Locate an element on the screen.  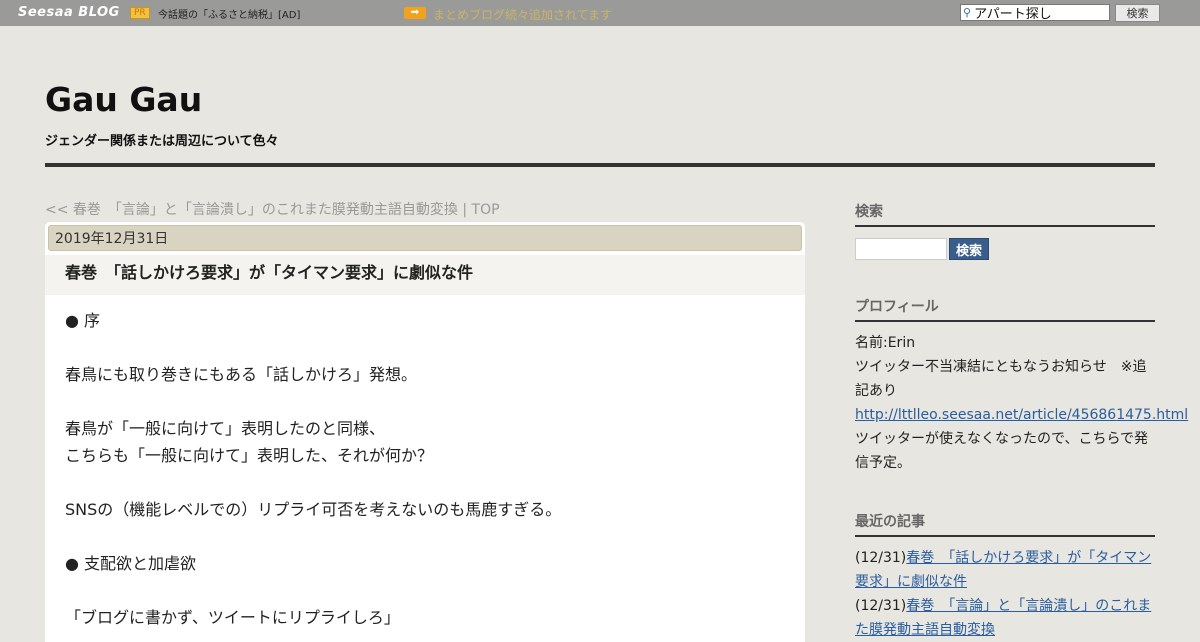
sidebar-search-heading: 検索 is located at coordinates (1005, 214).